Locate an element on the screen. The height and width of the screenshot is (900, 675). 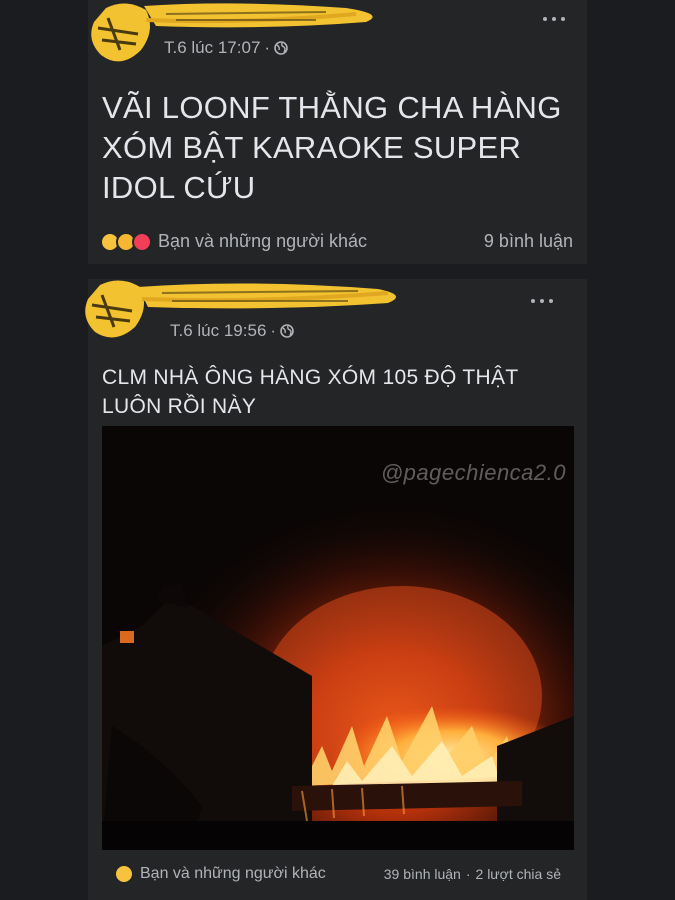
shares-count: 2 lượt chia sẻ is located at coordinates (518, 874).